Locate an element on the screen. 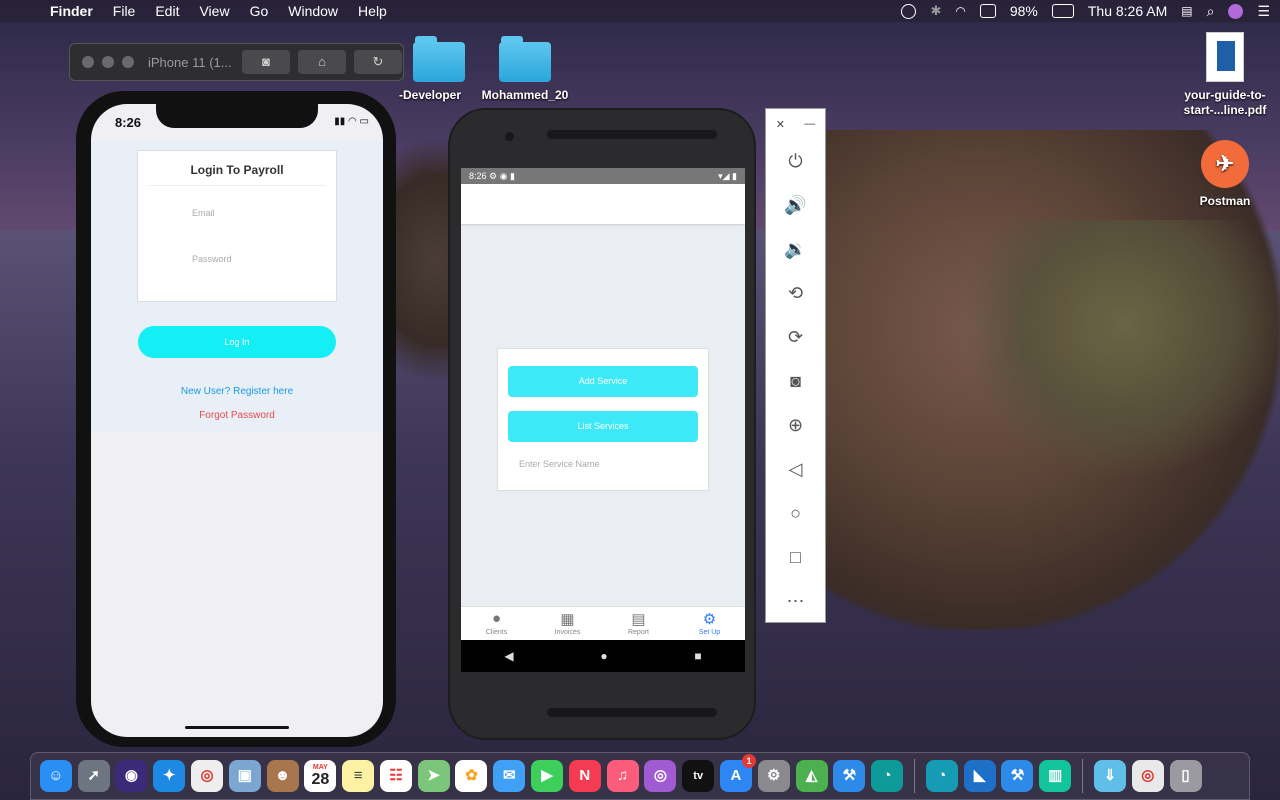 The width and height of the screenshot is (1280, 800). gear-icon: ⚙ is located at coordinates (709, 619).